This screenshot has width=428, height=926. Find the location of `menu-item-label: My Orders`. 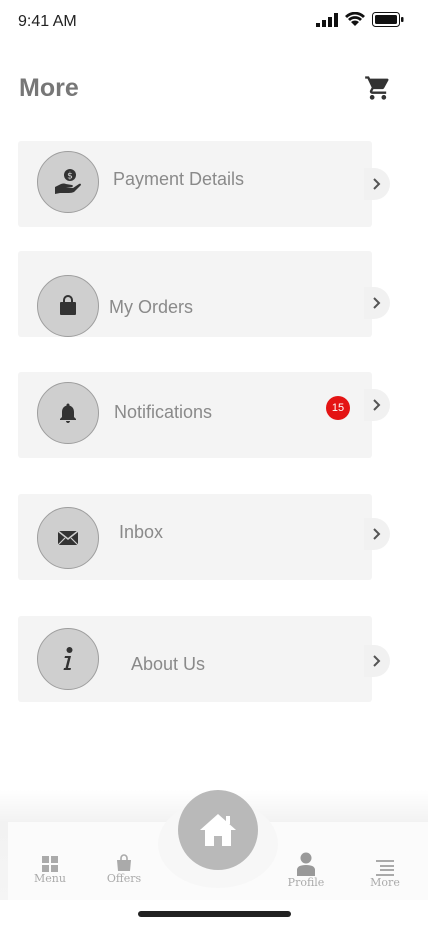

menu-item-label: My Orders is located at coordinates (151, 307).